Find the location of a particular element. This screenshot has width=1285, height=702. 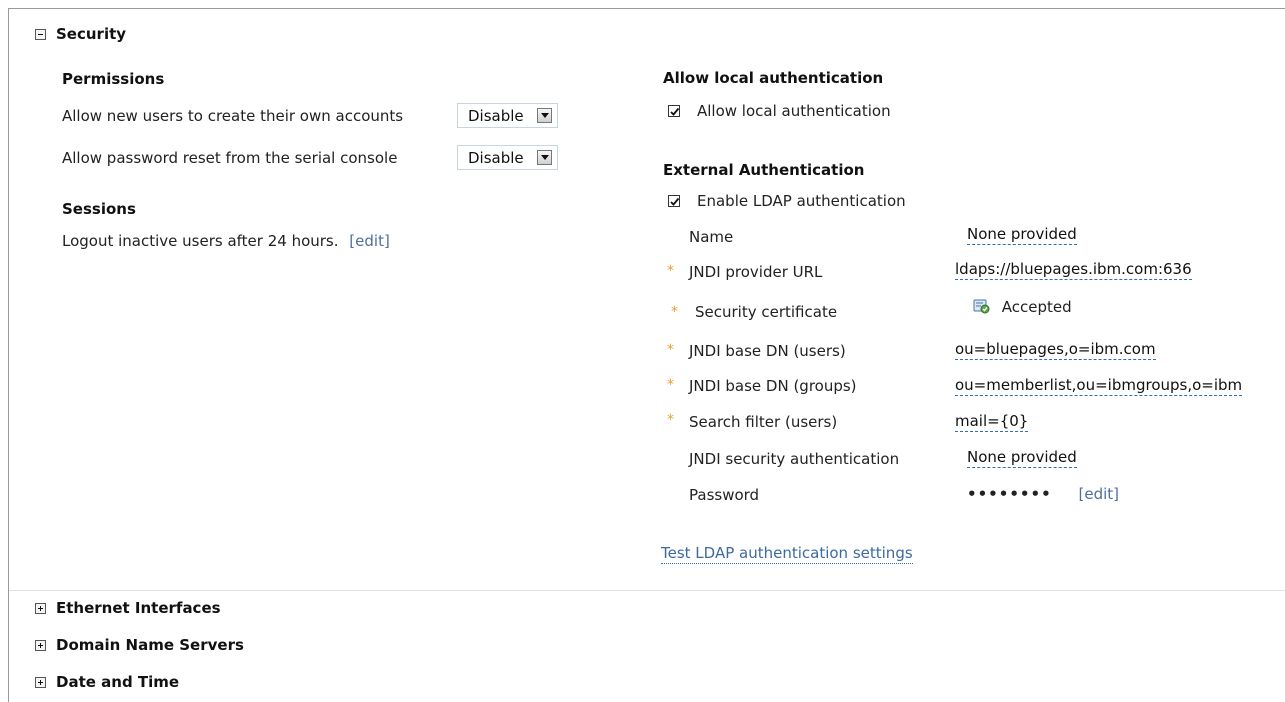

section-divider is located at coordinates (647, 590).